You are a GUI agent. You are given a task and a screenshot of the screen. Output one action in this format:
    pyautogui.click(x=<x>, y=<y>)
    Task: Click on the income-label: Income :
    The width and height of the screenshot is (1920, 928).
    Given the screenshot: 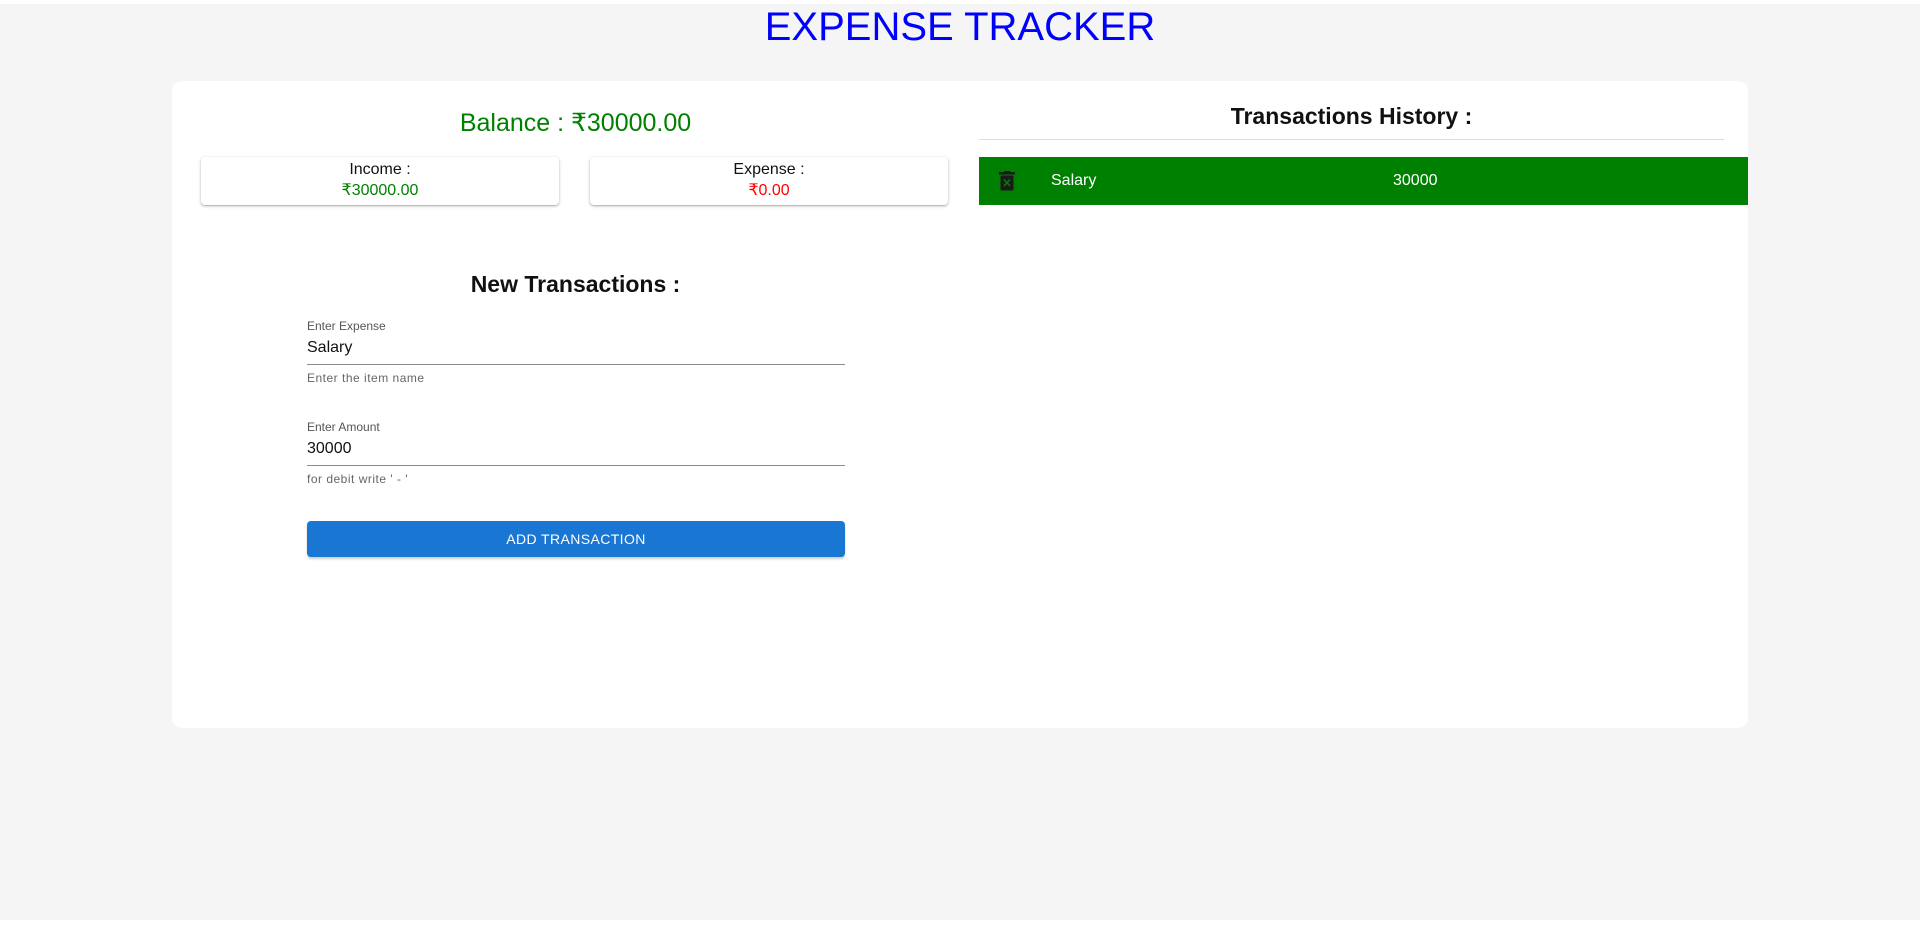 What is the action you would take?
    pyautogui.click(x=380, y=169)
    